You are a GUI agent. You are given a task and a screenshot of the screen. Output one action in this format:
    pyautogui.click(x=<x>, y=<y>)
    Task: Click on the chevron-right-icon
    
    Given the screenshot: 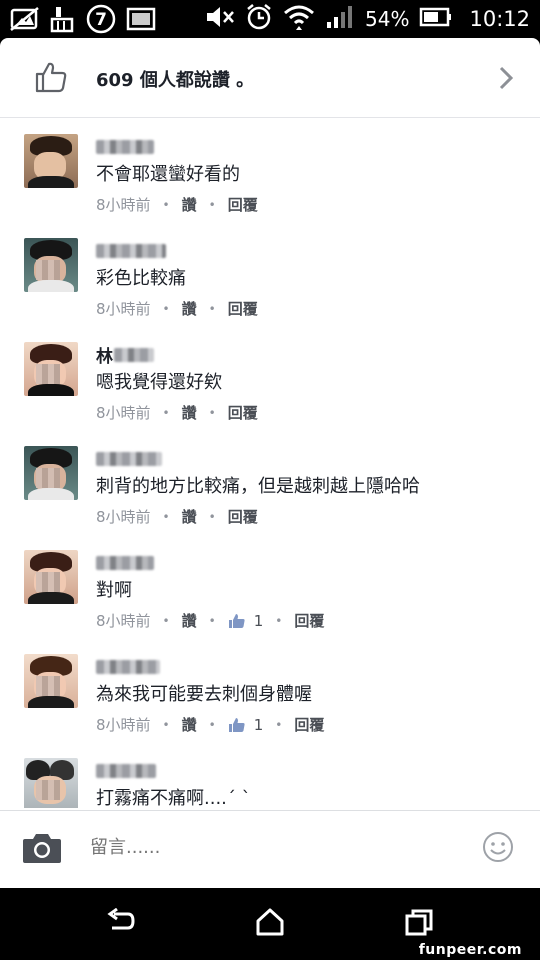 What is the action you would take?
    pyautogui.click(x=506, y=80)
    